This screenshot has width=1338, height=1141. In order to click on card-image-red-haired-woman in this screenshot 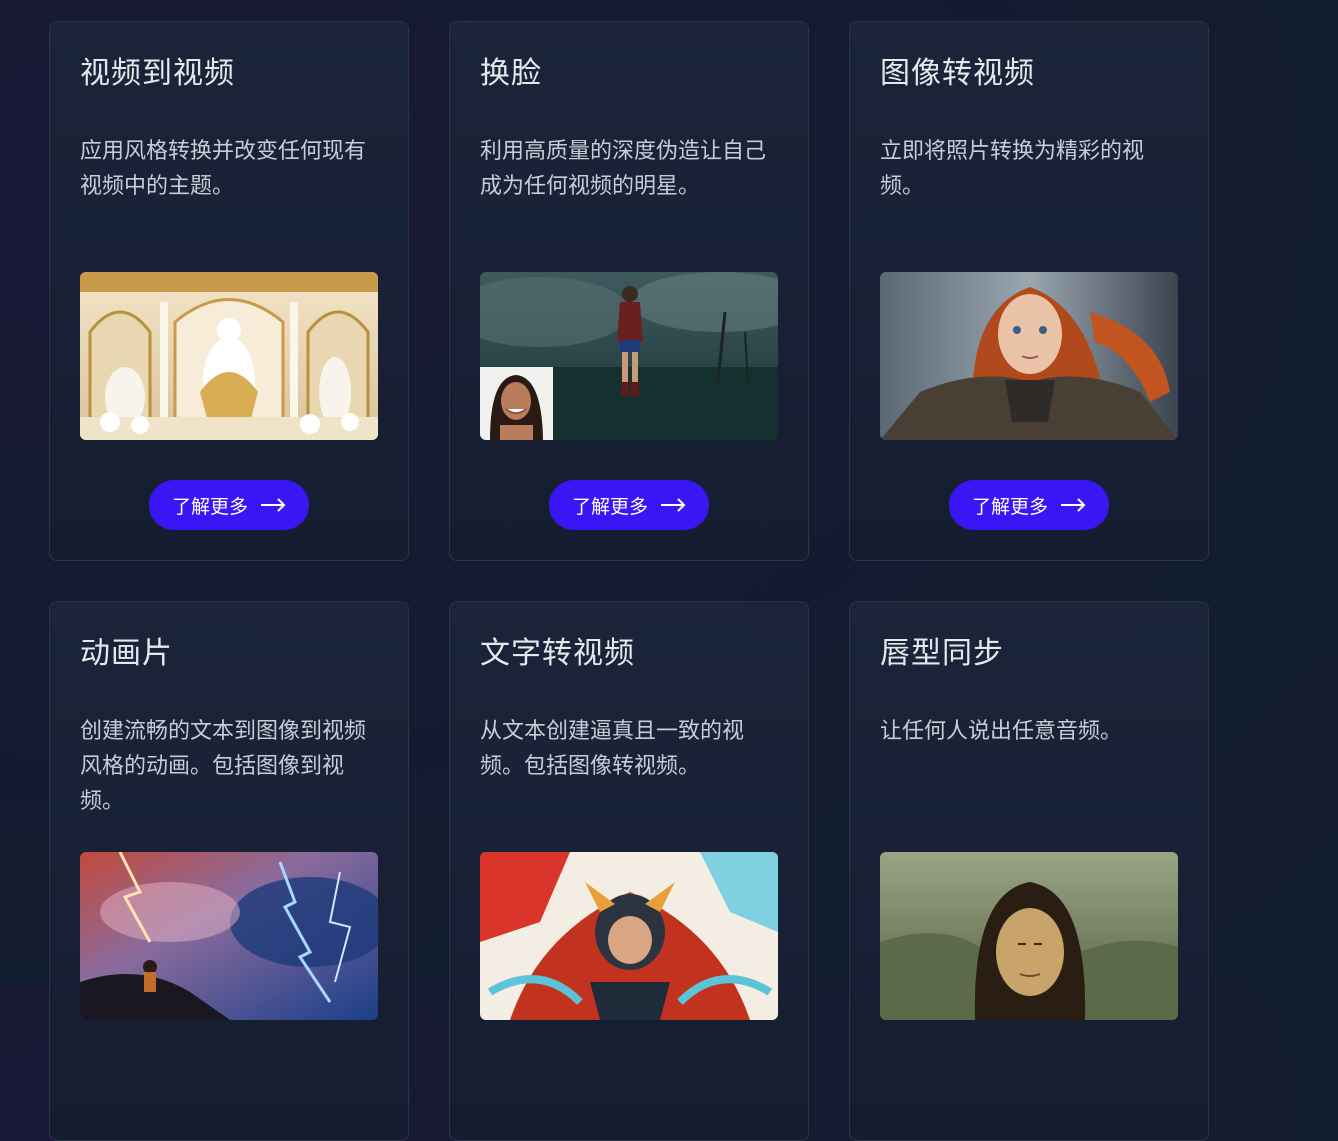, I will do `click(1029, 356)`.